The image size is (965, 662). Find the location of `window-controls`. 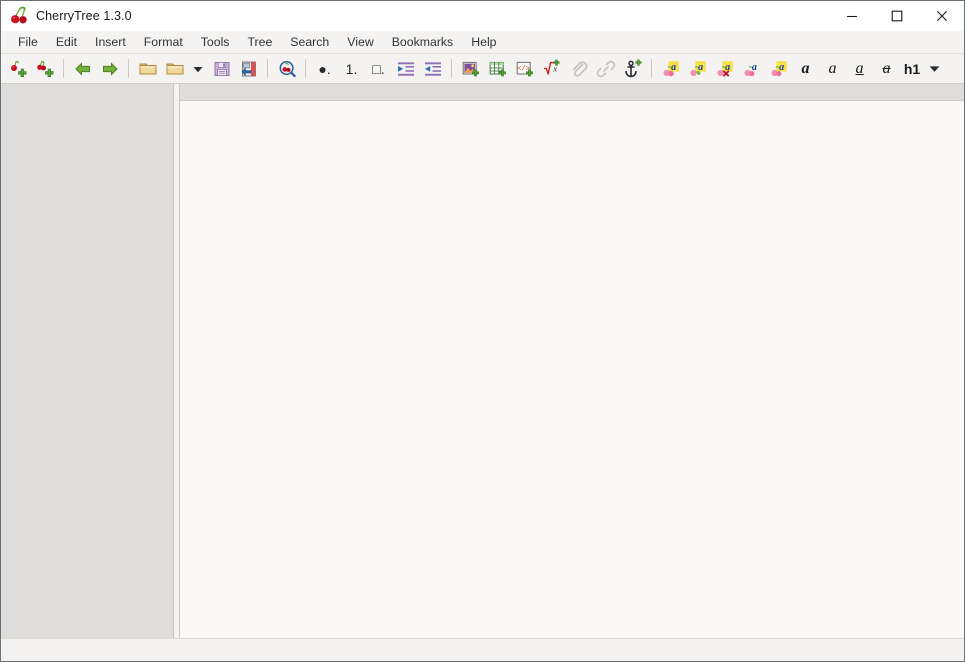

window-controls is located at coordinates (896, 16).